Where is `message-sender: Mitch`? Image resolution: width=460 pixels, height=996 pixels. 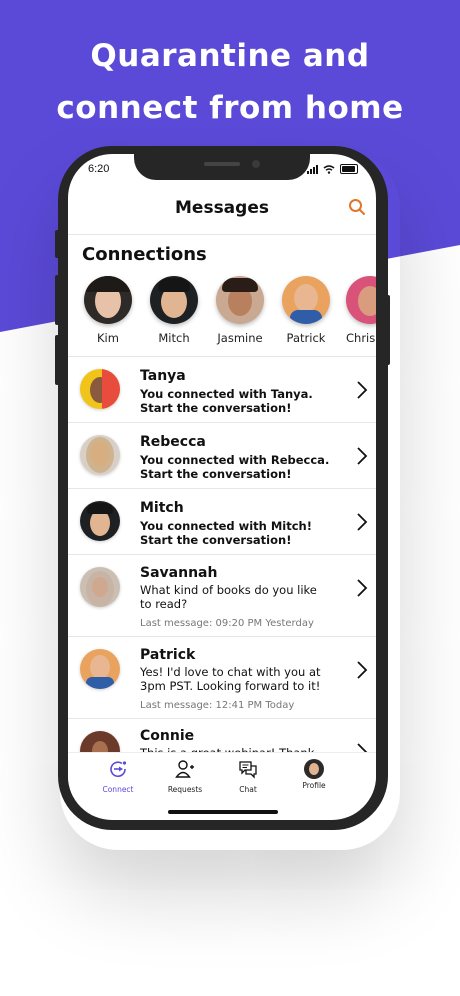
message-sender: Mitch is located at coordinates (162, 508).